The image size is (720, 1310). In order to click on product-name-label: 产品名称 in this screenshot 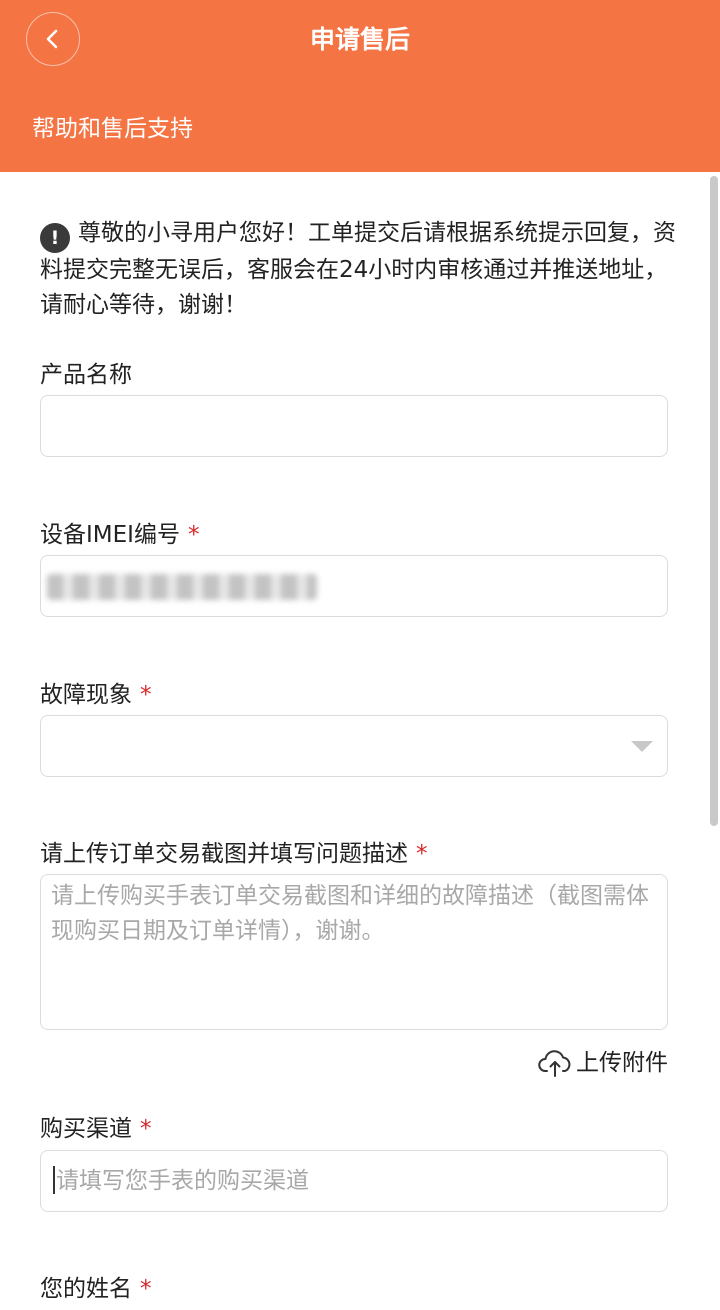, I will do `click(86, 375)`.